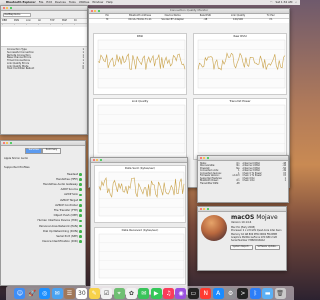 This screenshot has height=300, width=320. I want to click on clock: Sat 1:34 AM, so click(283, 2).